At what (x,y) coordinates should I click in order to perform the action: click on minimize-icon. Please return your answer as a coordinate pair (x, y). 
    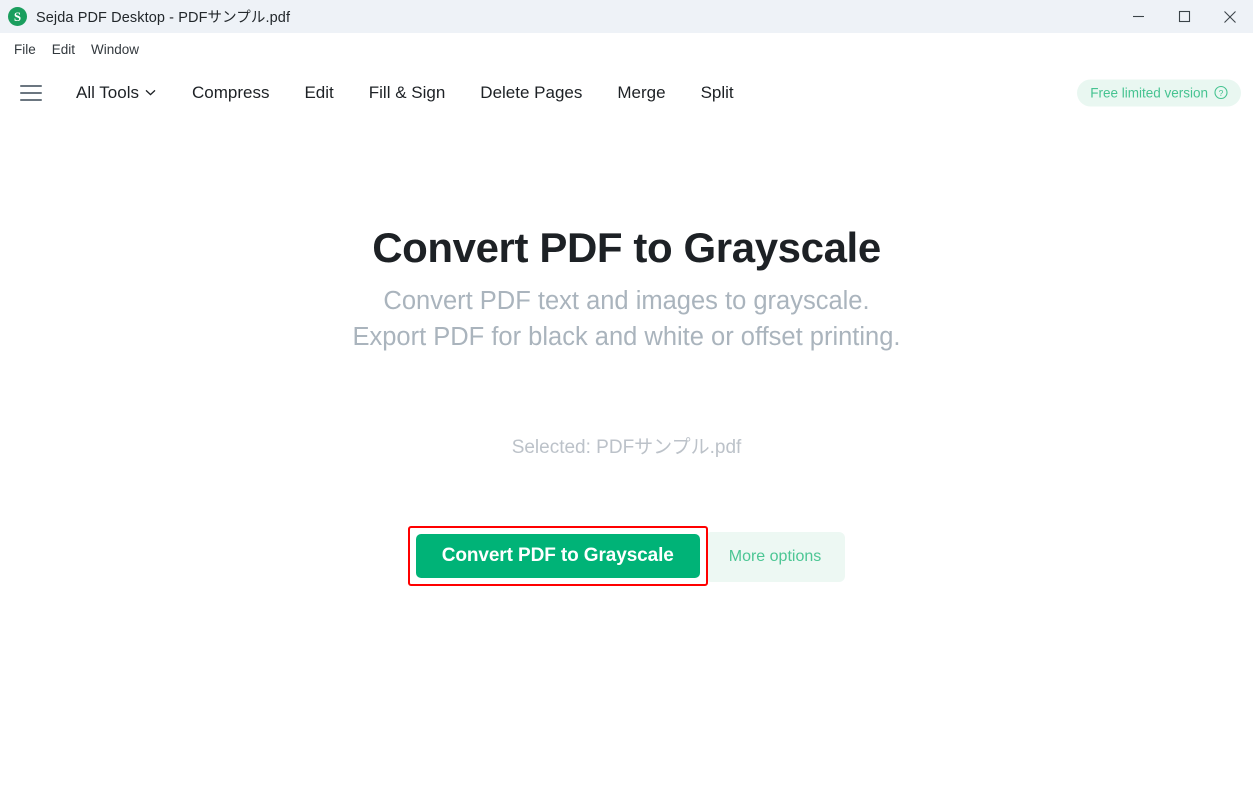
    Looking at the image, I should click on (1138, 16).